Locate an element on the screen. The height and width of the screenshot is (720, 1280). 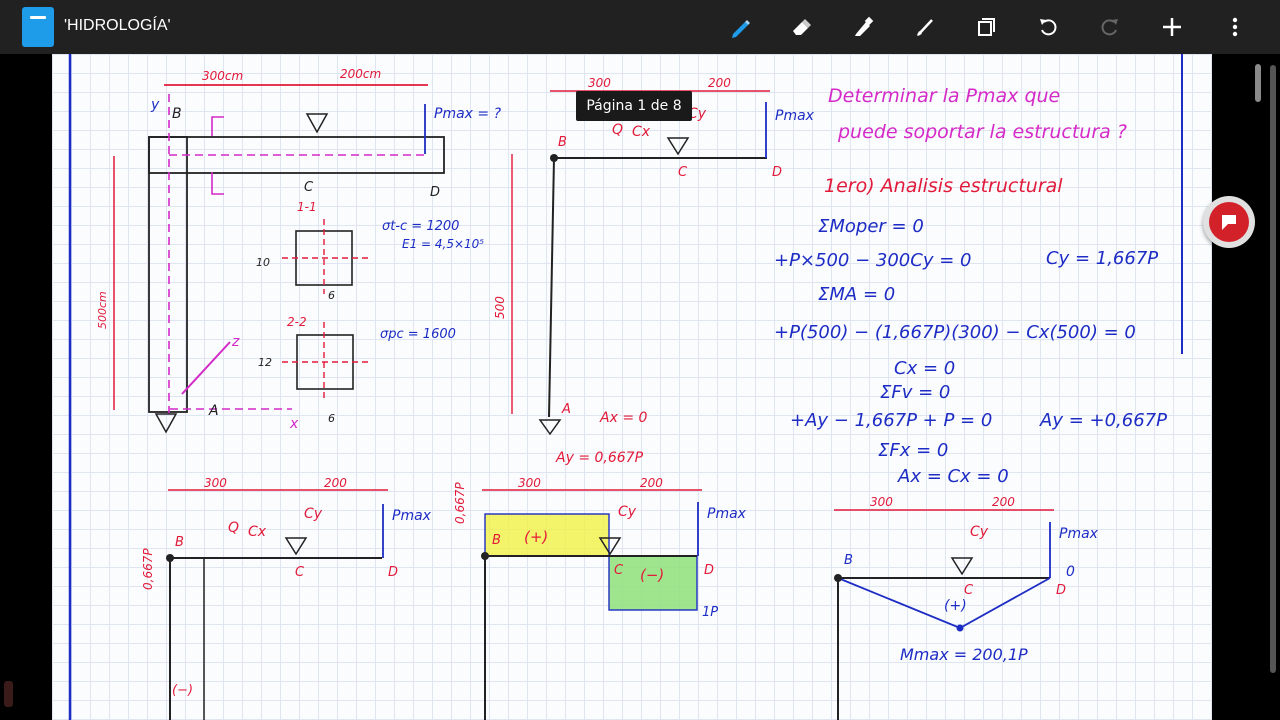
eraser-icon is located at coordinates (802, 27).